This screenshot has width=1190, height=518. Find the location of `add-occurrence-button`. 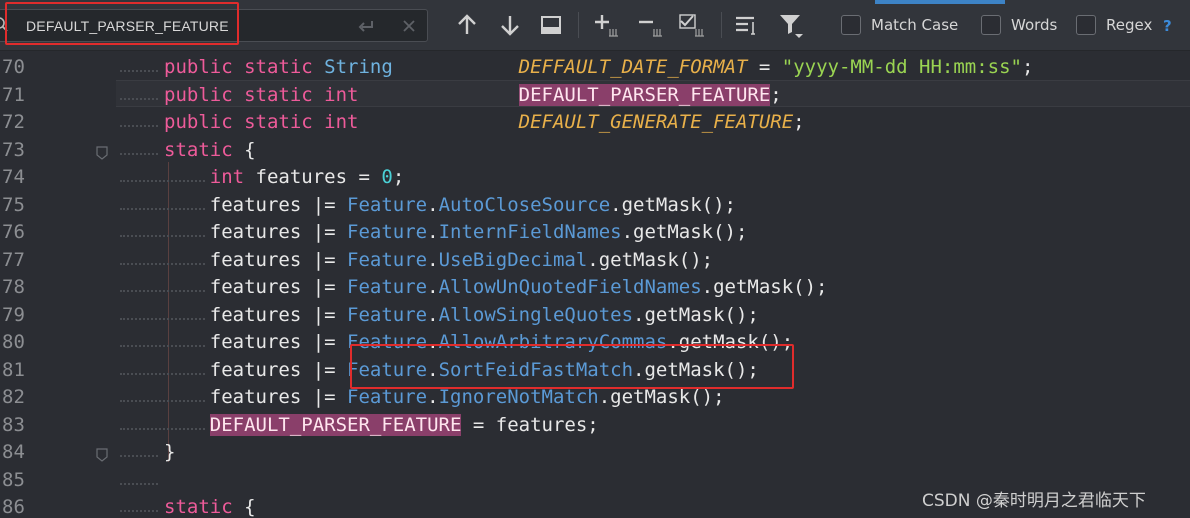

add-occurrence-button is located at coordinates (605, 25).